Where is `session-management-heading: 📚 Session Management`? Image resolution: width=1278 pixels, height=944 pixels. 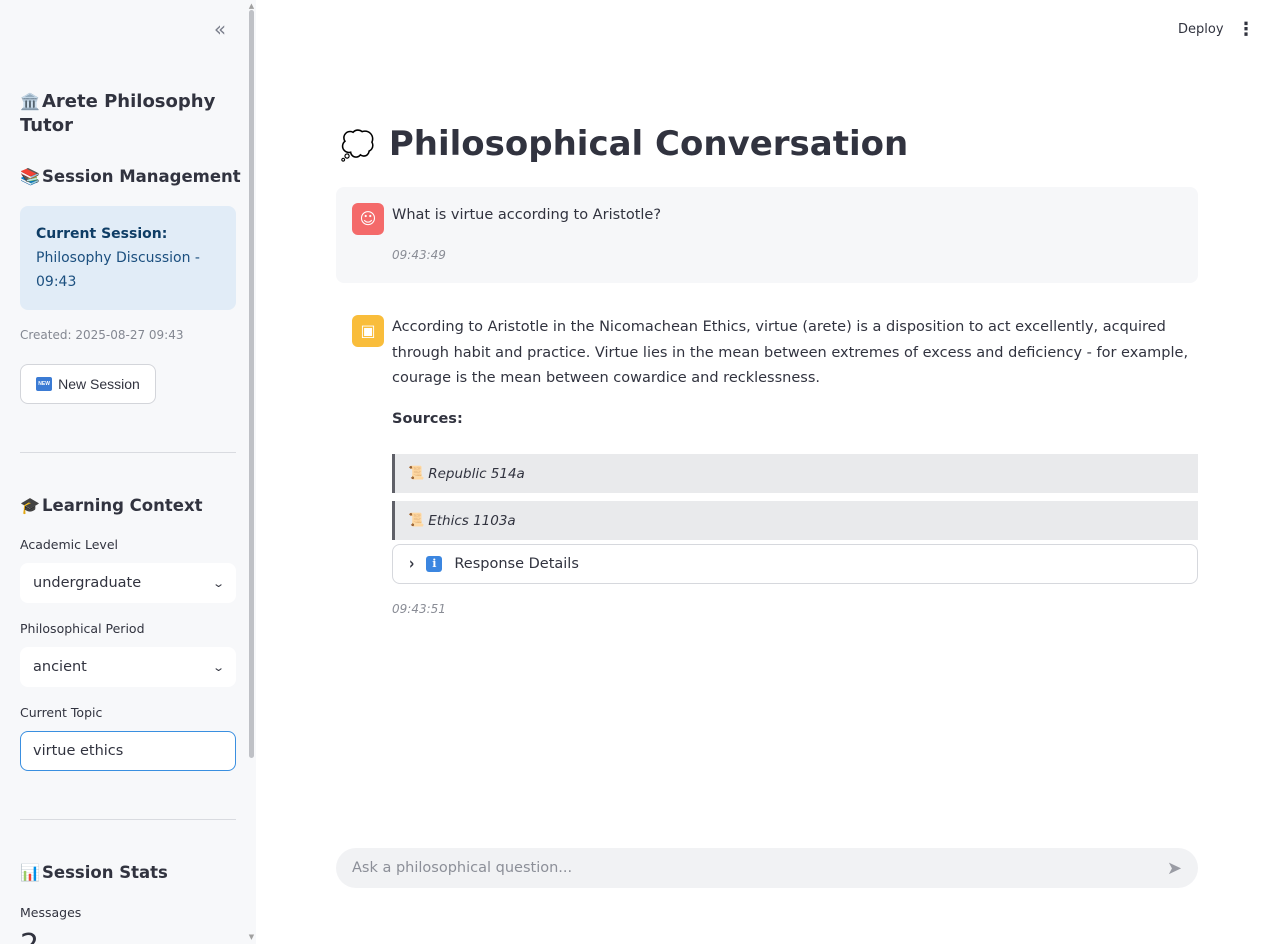
session-management-heading: 📚 Session Management is located at coordinates (130, 176).